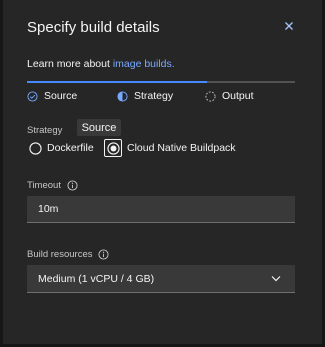 The image size is (325, 347). What do you see at coordinates (181, 148) in the screenshot?
I see `radio-cloud-native-buildpack-label: Cloud Native Buildpack` at bounding box center [181, 148].